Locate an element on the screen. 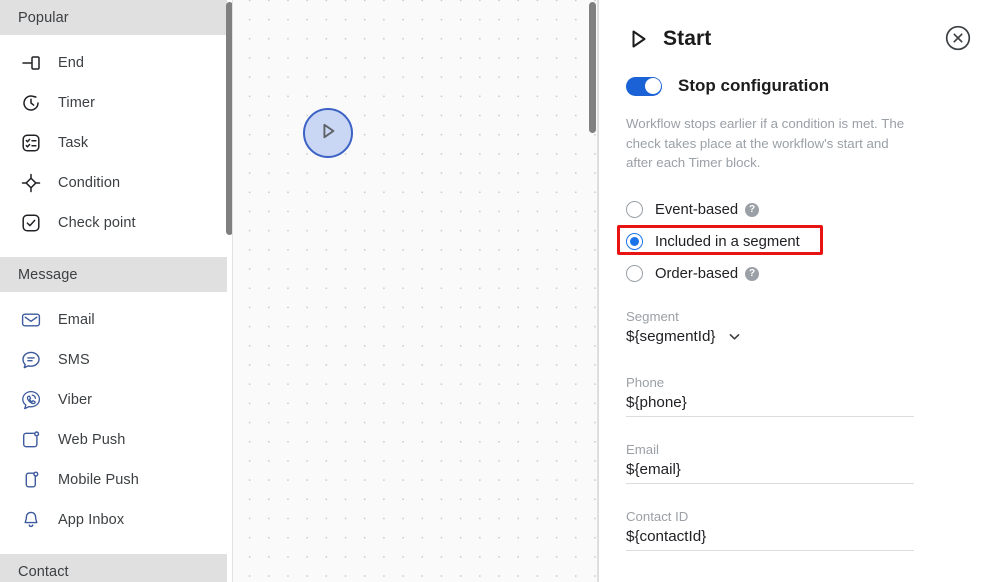  sidebar-item-label: End is located at coordinates (71, 63).